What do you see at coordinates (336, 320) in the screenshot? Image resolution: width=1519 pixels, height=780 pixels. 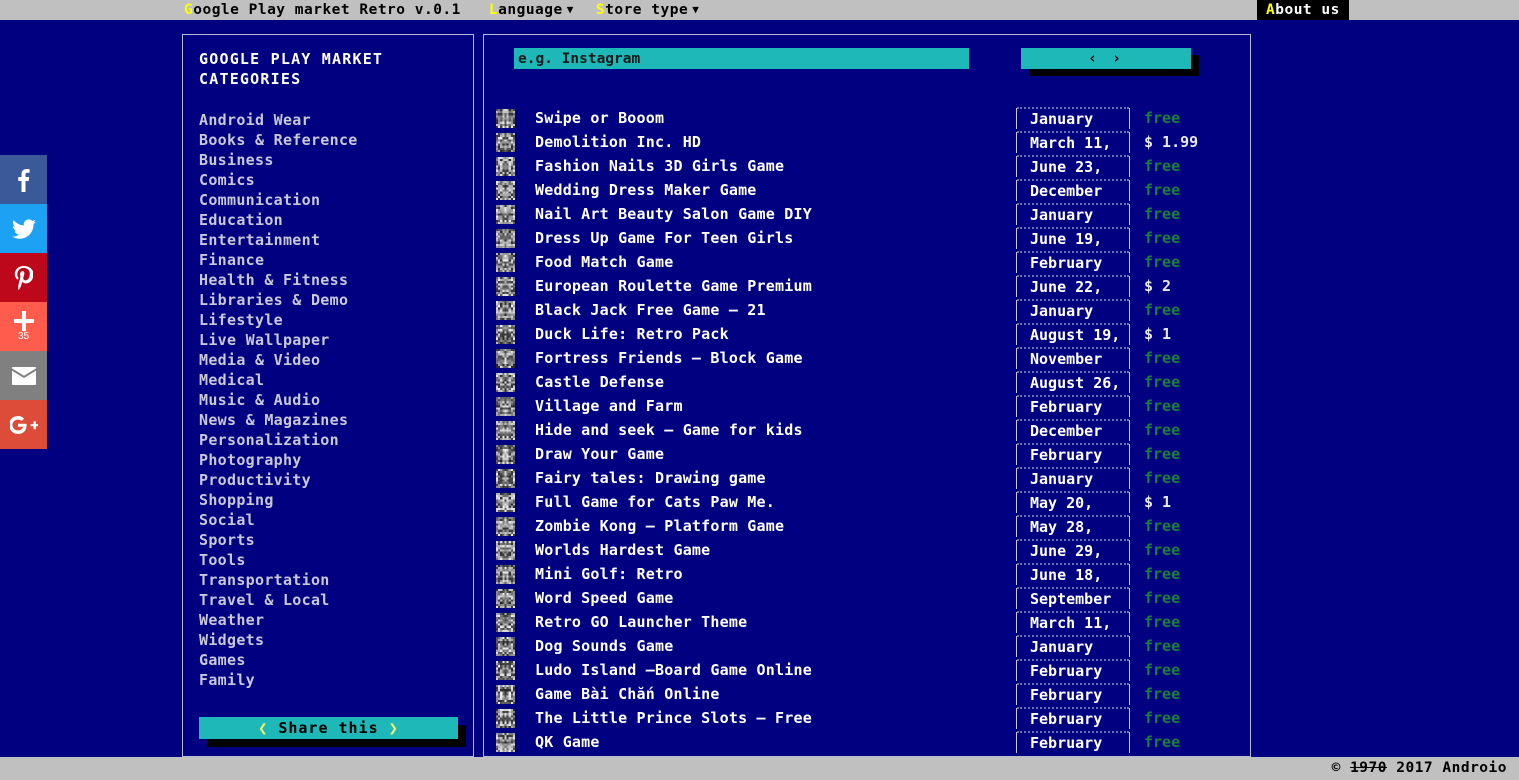 I see `sidebar-item-lifestyle: Lifestyle` at bounding box center [336, 320].